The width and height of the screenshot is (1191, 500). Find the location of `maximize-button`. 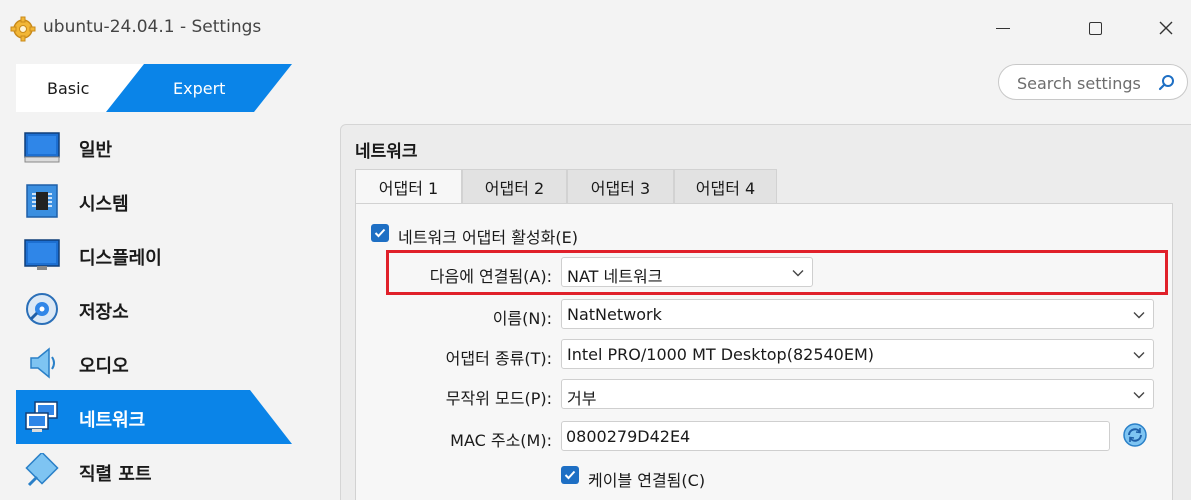

maximize-button is located at coordinates (1095, 28).